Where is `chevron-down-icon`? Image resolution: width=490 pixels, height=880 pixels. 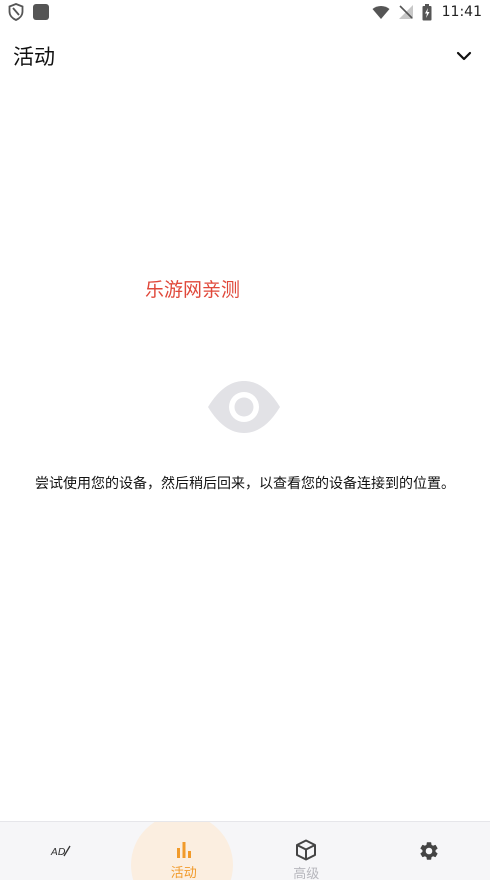
chevron-down-icon is located at coordinates (464, 56).